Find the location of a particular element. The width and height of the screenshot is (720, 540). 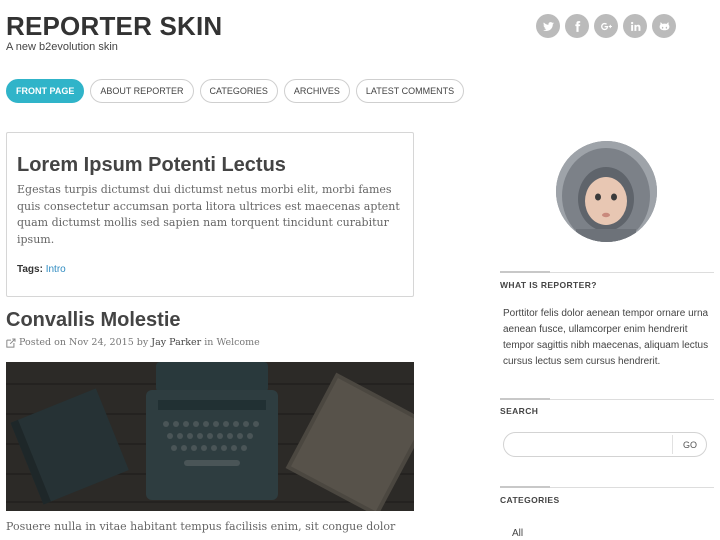

search-go-button: GO is located at coordinates (690, 444).